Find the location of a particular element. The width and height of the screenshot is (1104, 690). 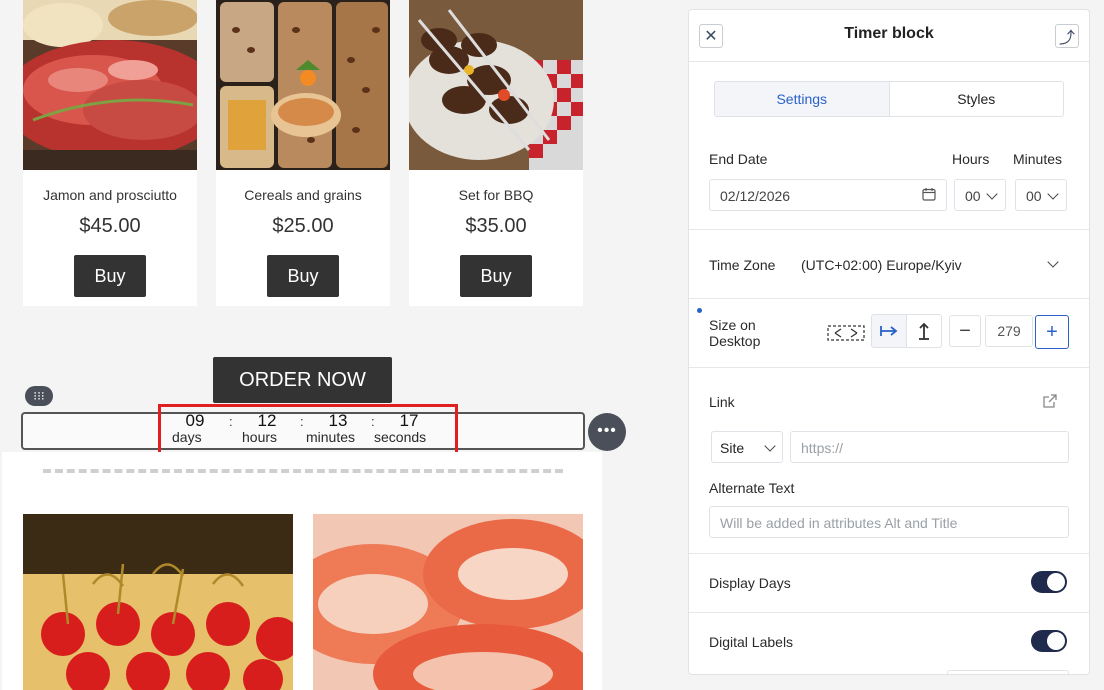

increase-size-button: + is located at coordinates (1052, 332).